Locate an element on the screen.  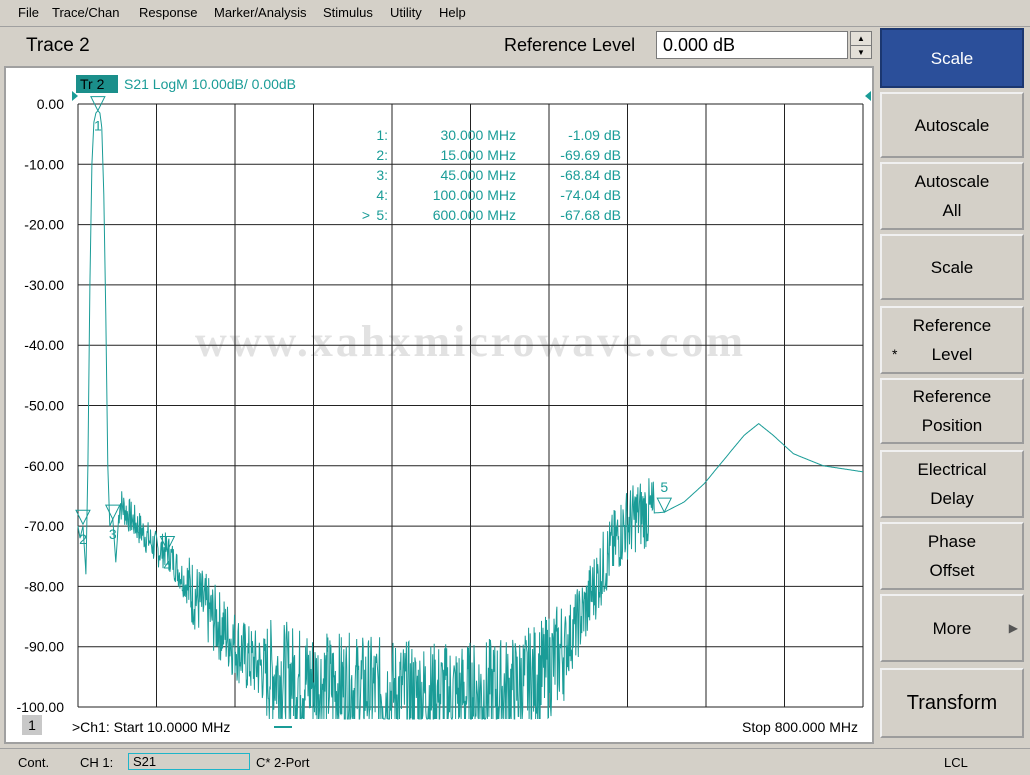
marker-table-freq: 600.000 MHz is located at coordinates (474, 215).